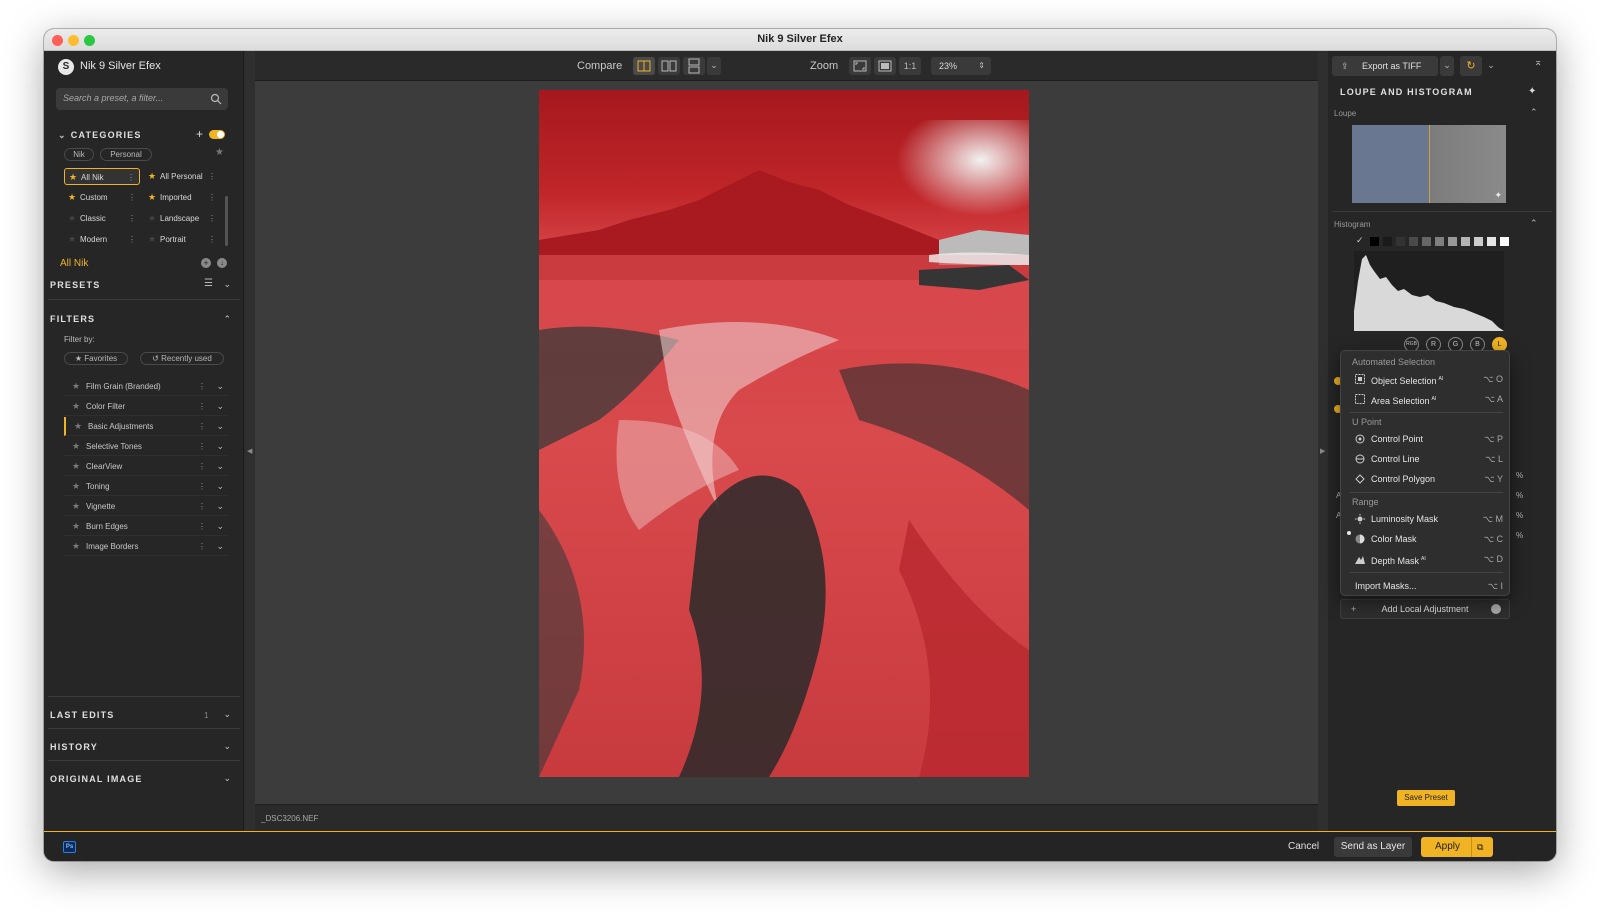 The height and width of the screenshot is (919, 1600). What do you see at coordinates (1429, 559) in the screenshot?
I see `menu-depth-mask: Depth Mask AI ⌥ D` at bounding box center [1429, 559].